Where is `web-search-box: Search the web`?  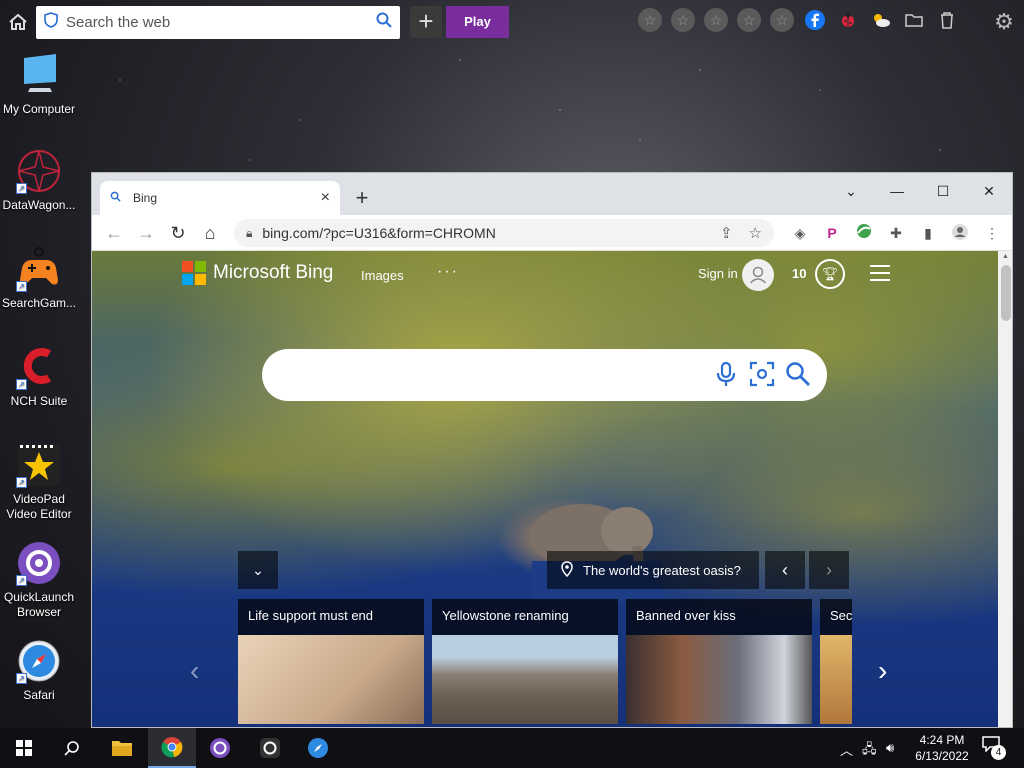 web-search-box: Search the web is located at coordinates (218, 22).